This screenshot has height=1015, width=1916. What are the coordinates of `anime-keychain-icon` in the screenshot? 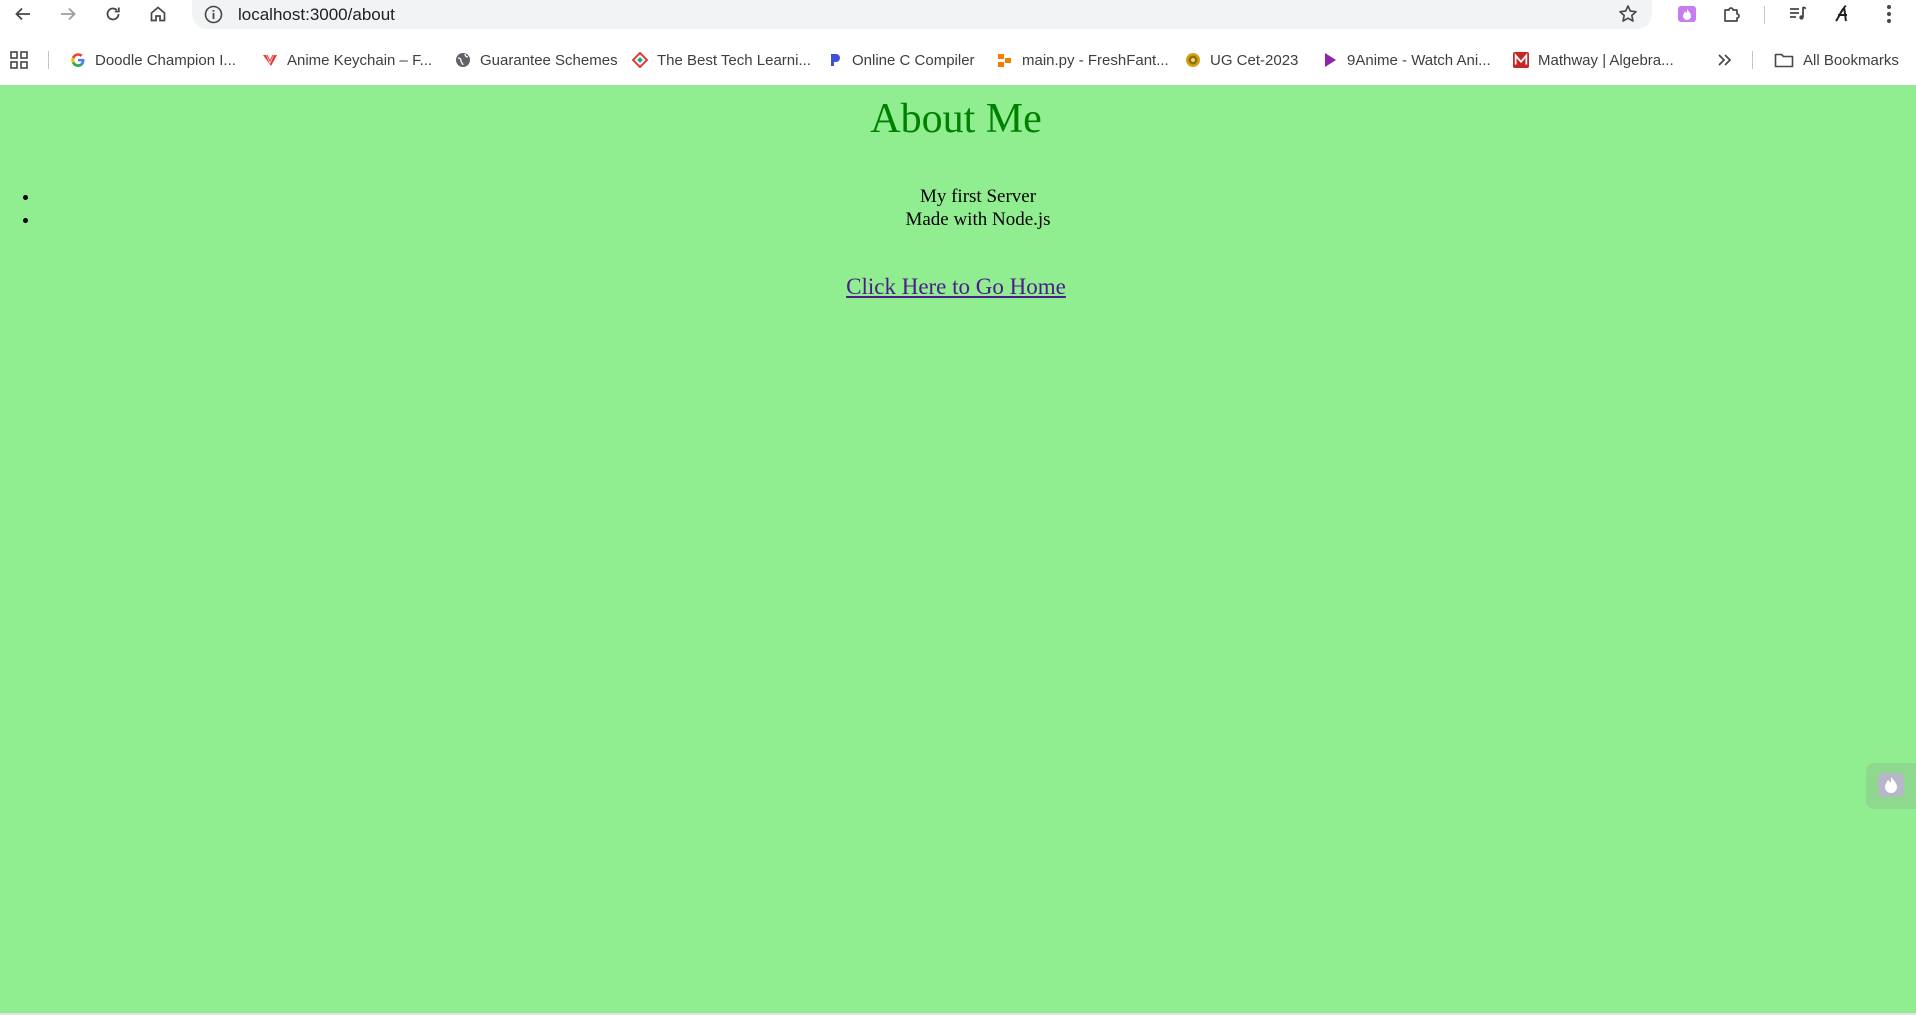 It's located at (270, 60).